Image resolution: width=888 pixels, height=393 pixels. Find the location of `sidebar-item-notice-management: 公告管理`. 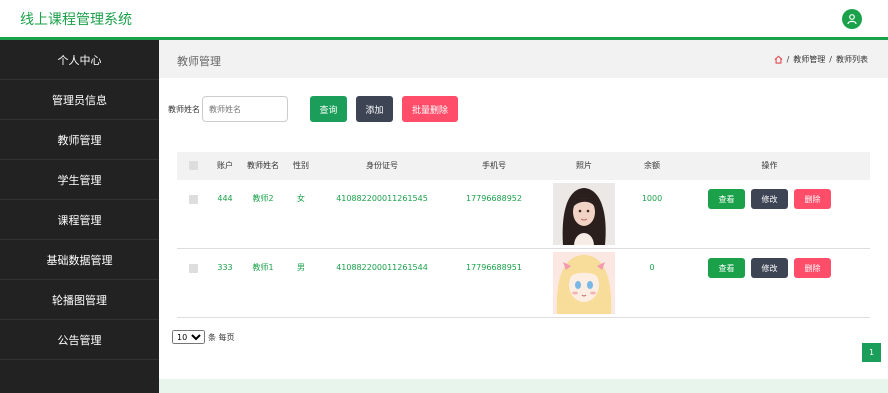

sidebar-item-notice-management: 公告管理 is located at coordinates (79, 340).